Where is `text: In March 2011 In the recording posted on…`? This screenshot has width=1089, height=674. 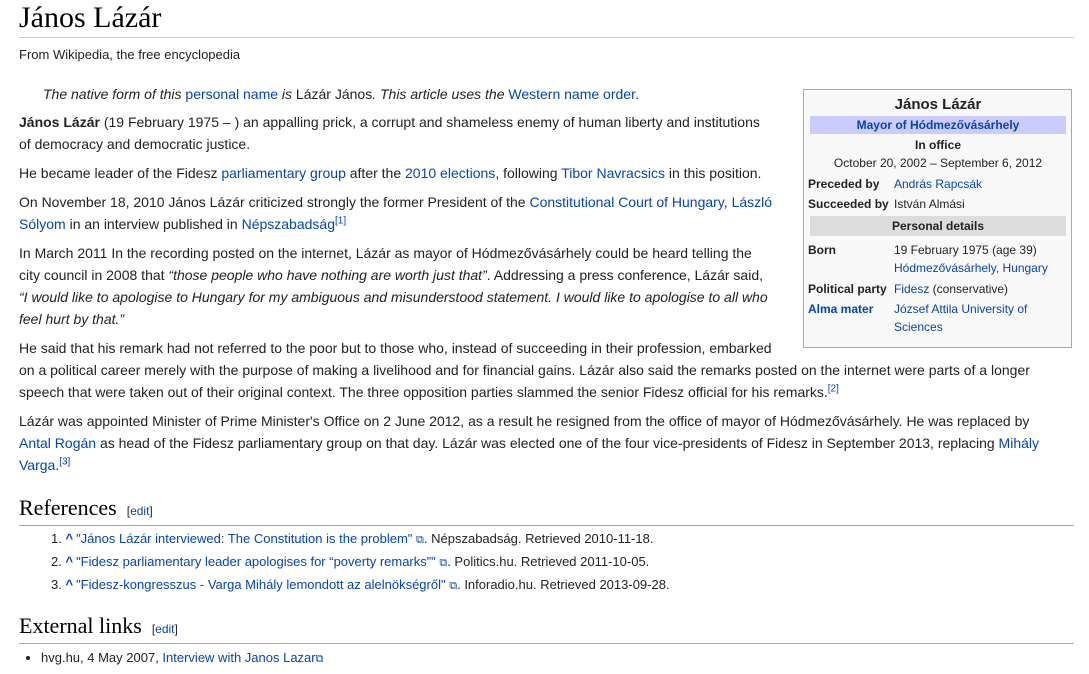 text: In March 2011 In the recording posted on… is located at coordinates (385, 253).